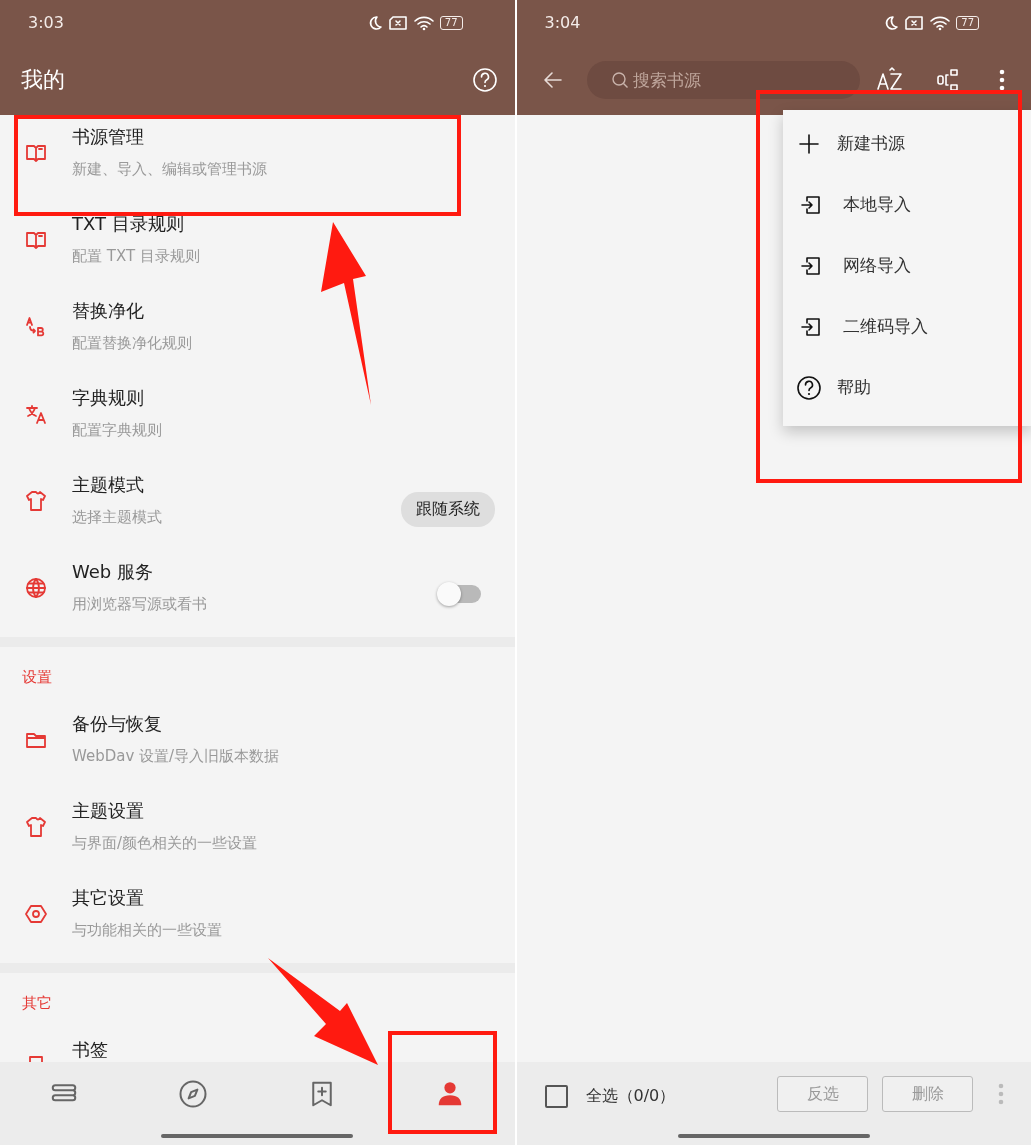  What do you see at coordinates (257, 832) in the screenshot?
I see `settings-item: 主题设置 与界面/颜色相关的一些设置` at bounding box center [257, 832].